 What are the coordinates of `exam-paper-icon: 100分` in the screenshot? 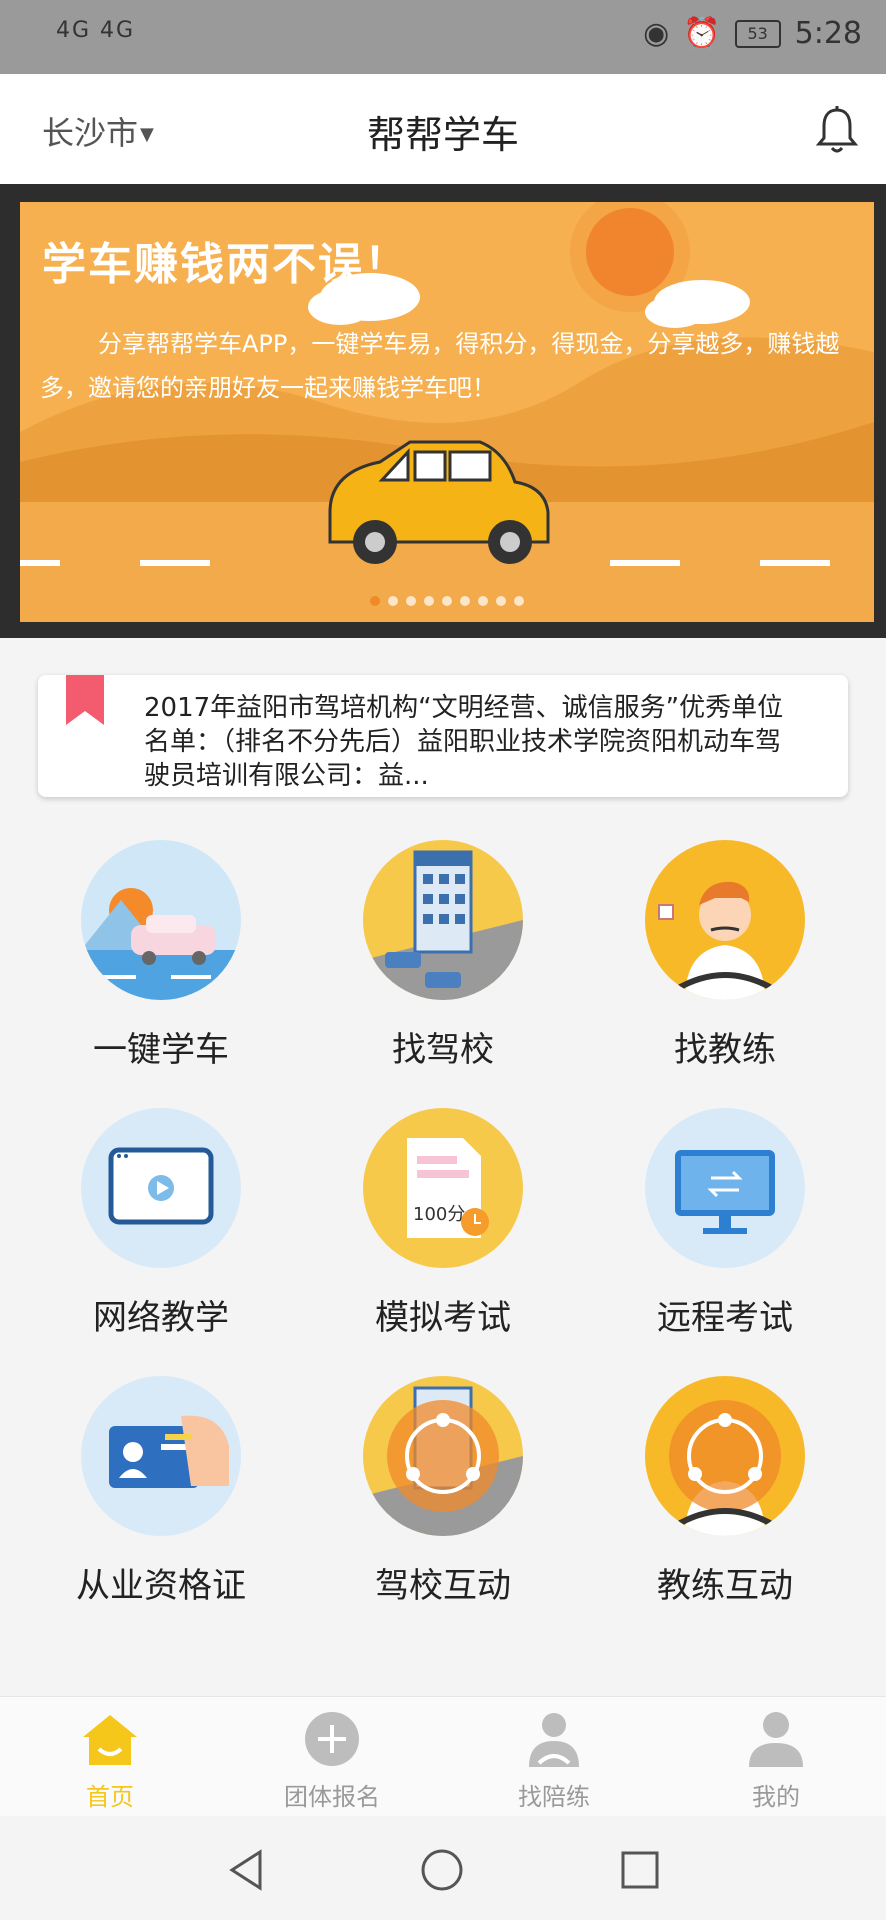 It's located at (443, 1188).